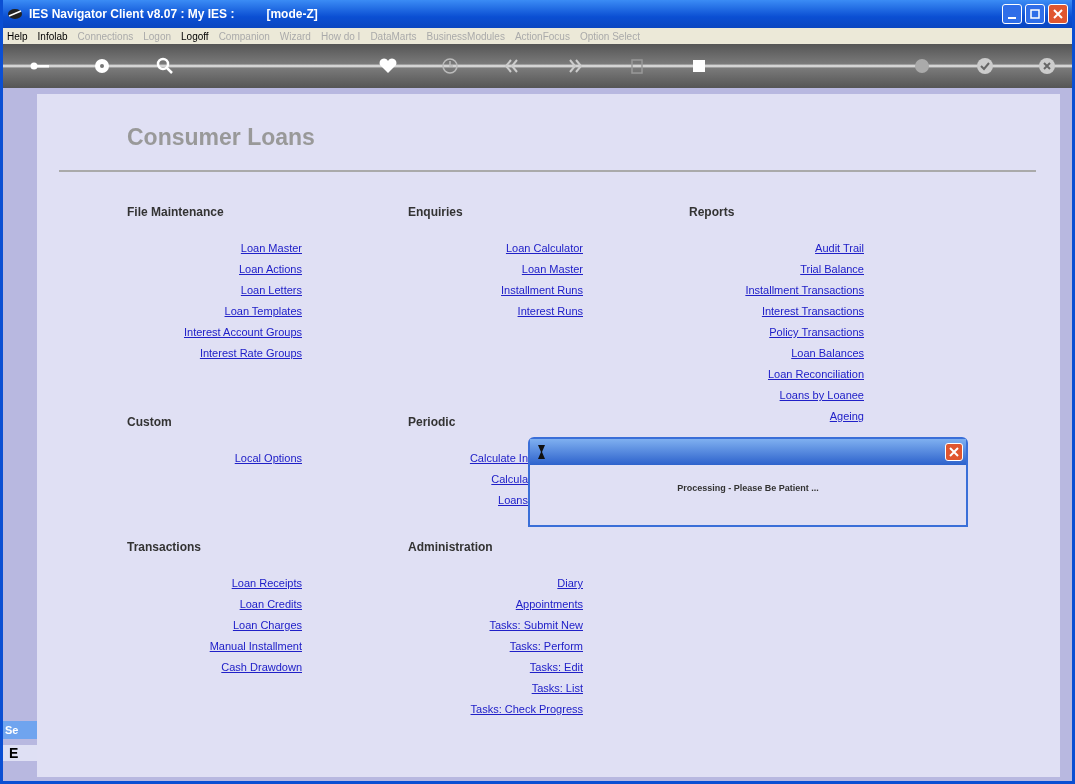 This screenshot has width=1075, height=784. What do you see at coordinates (267, 628) in the screenshot?
I see `menu-link: Loan Charges` at bounding box center [267, 628].